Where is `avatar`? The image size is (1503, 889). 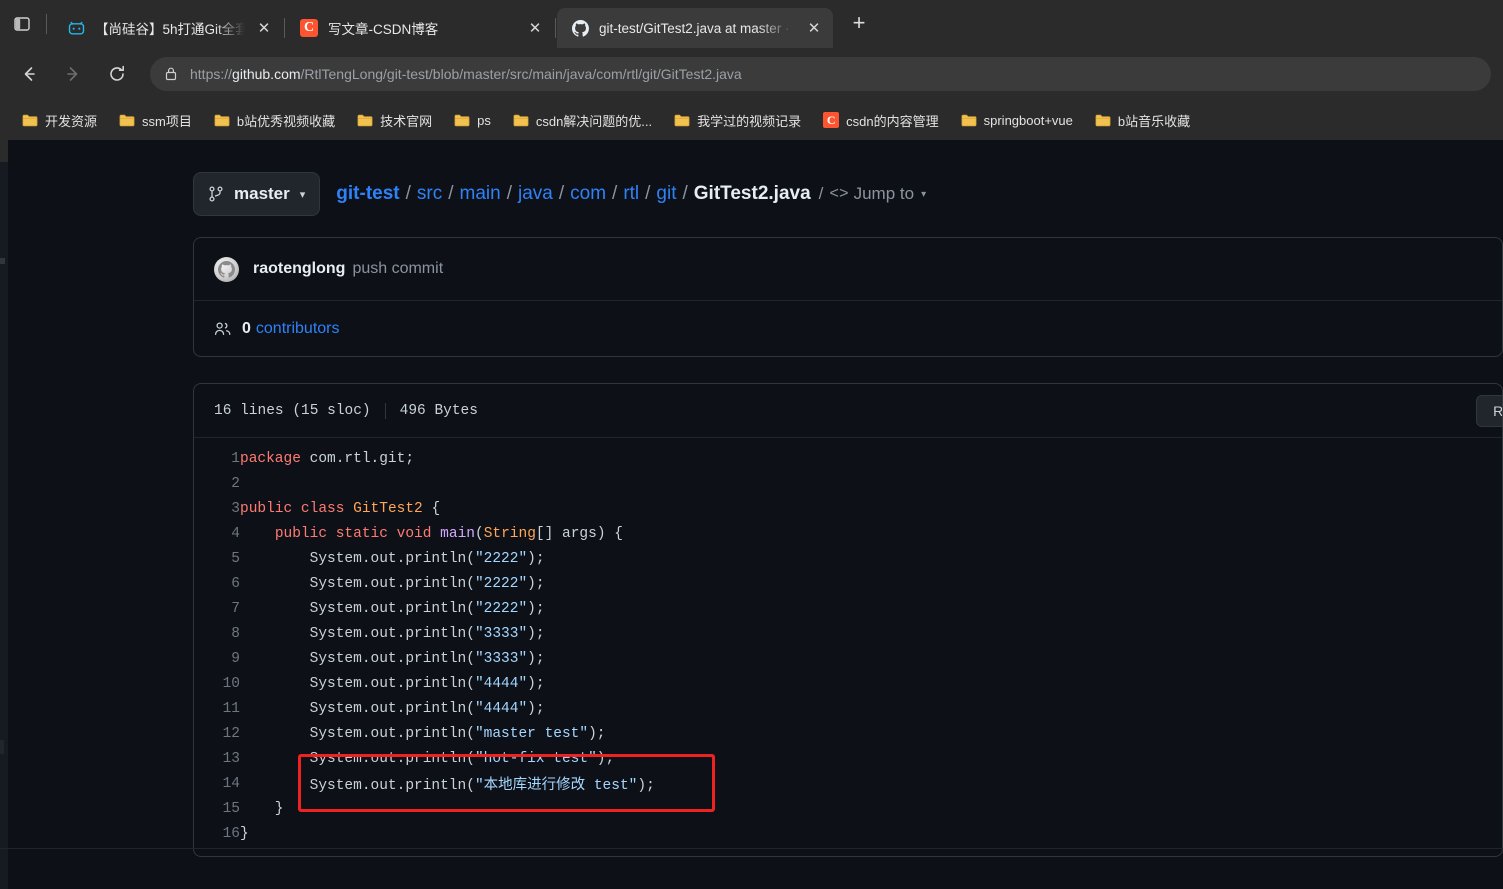
avatar is located at coordinates (226, 269).